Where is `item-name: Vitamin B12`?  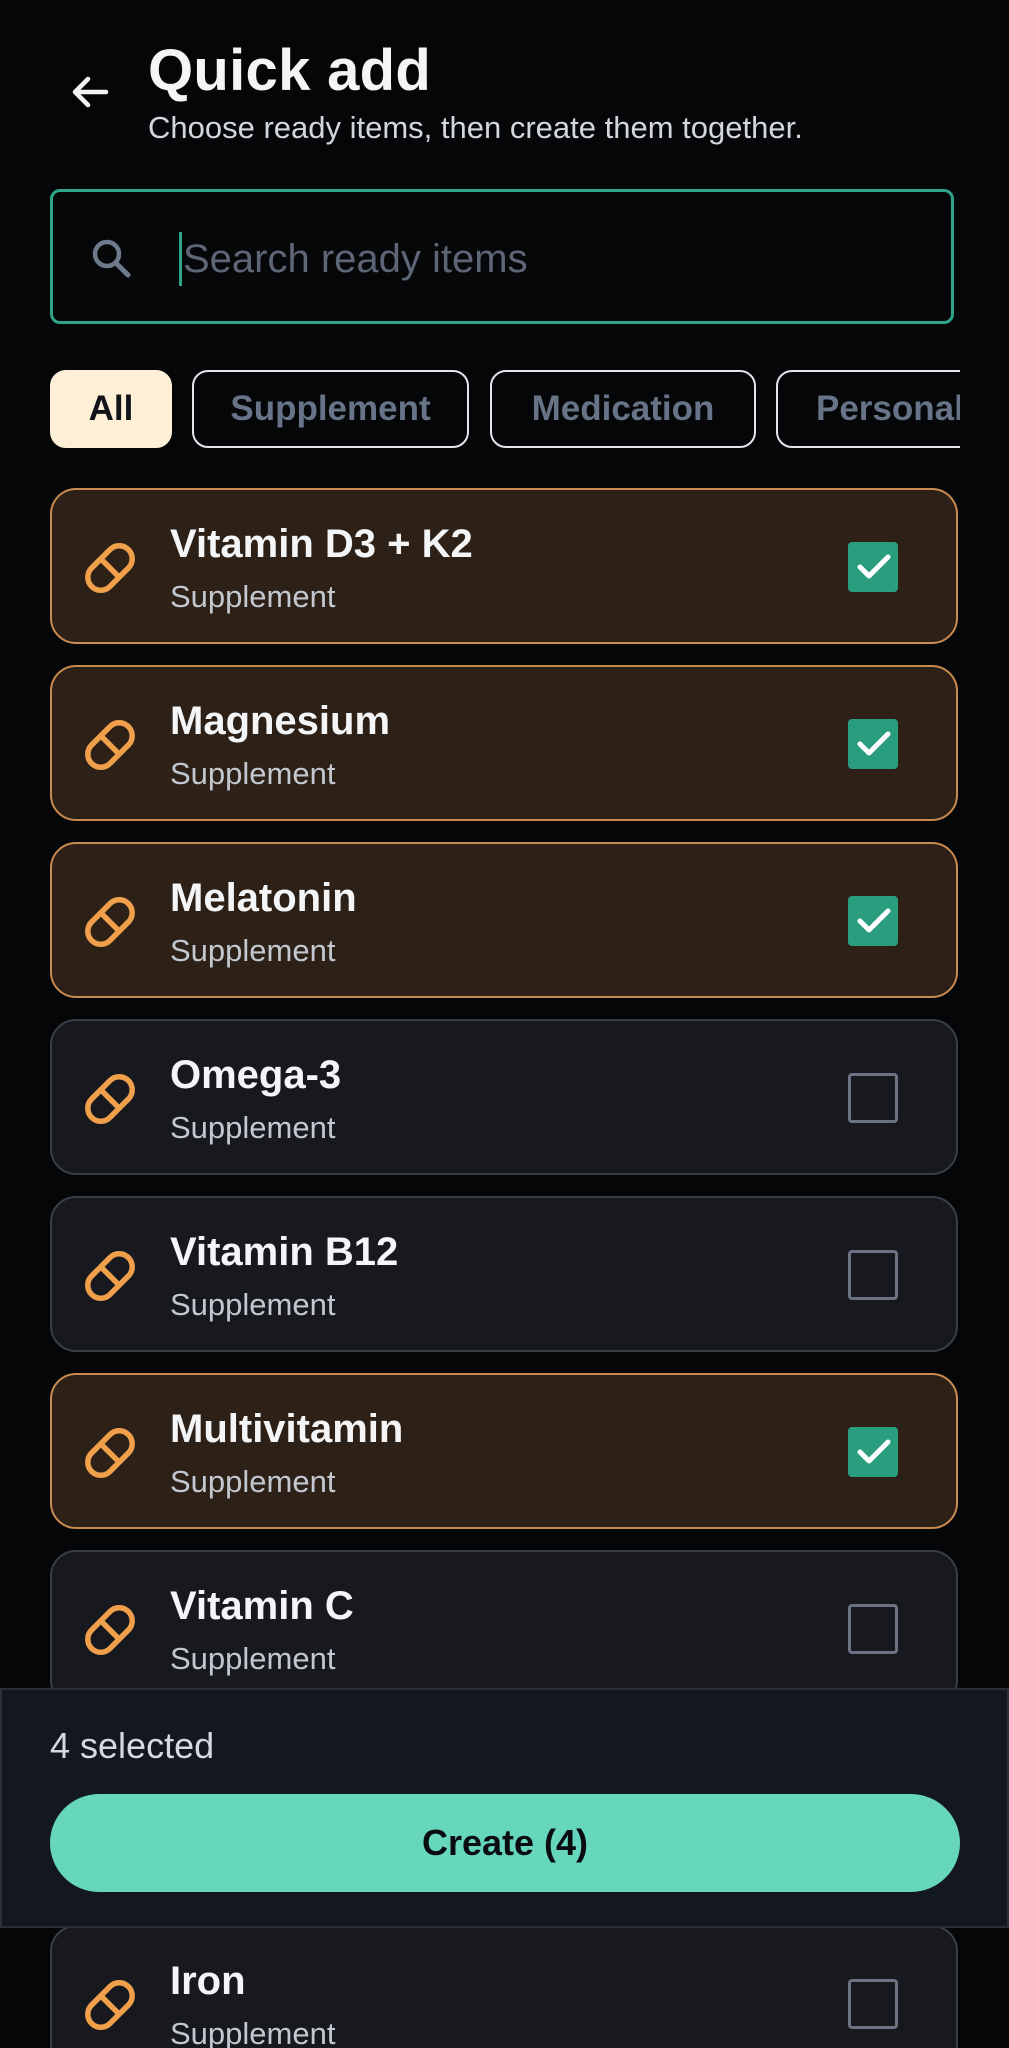
item-name: Vitamin B12 is located at coordinates (284, 1252).